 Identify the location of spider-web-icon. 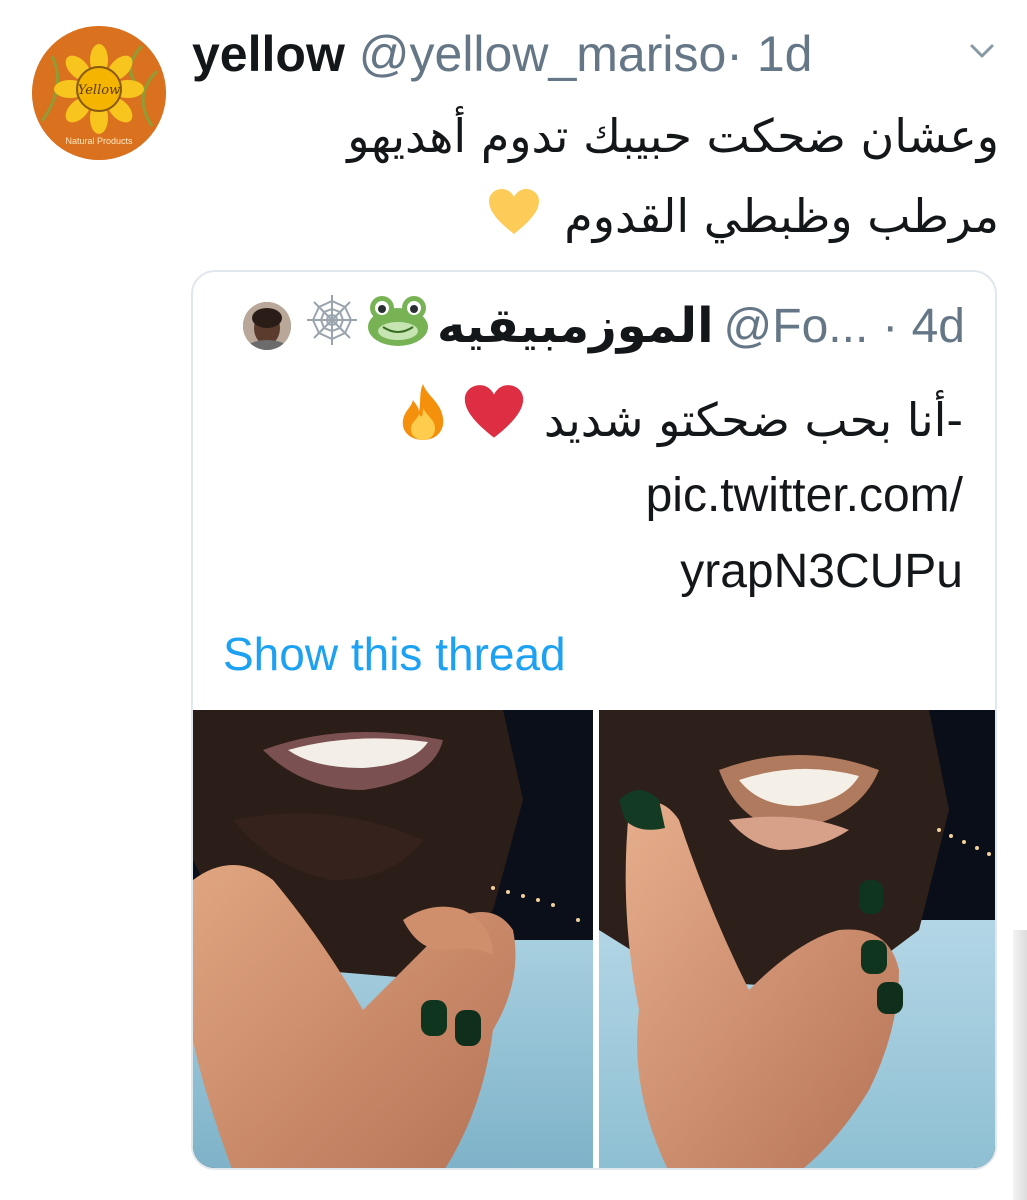
(332, 326).